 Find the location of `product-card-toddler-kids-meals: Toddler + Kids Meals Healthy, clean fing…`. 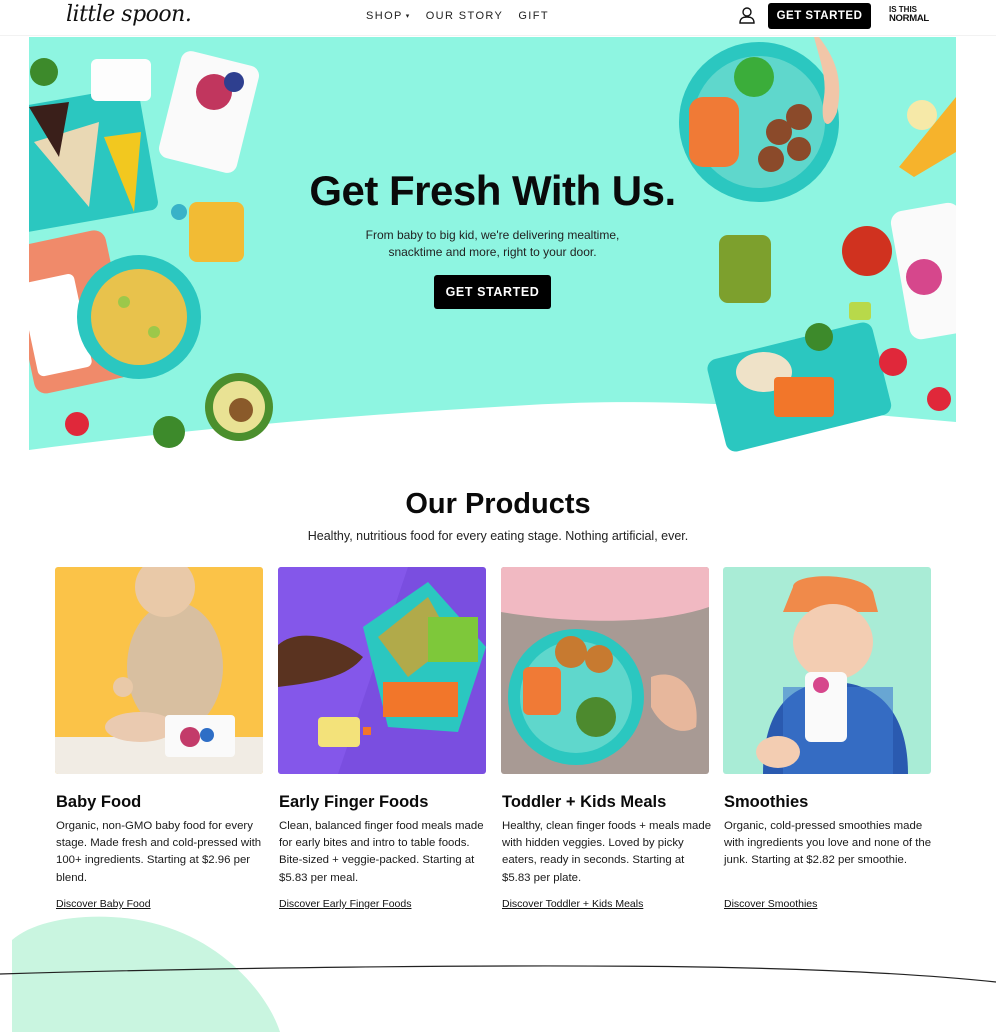

product-card-toddler-kids-meals: Toddler + Kids Meals Healthy, clean fing… is located at coordinates (606, 738).